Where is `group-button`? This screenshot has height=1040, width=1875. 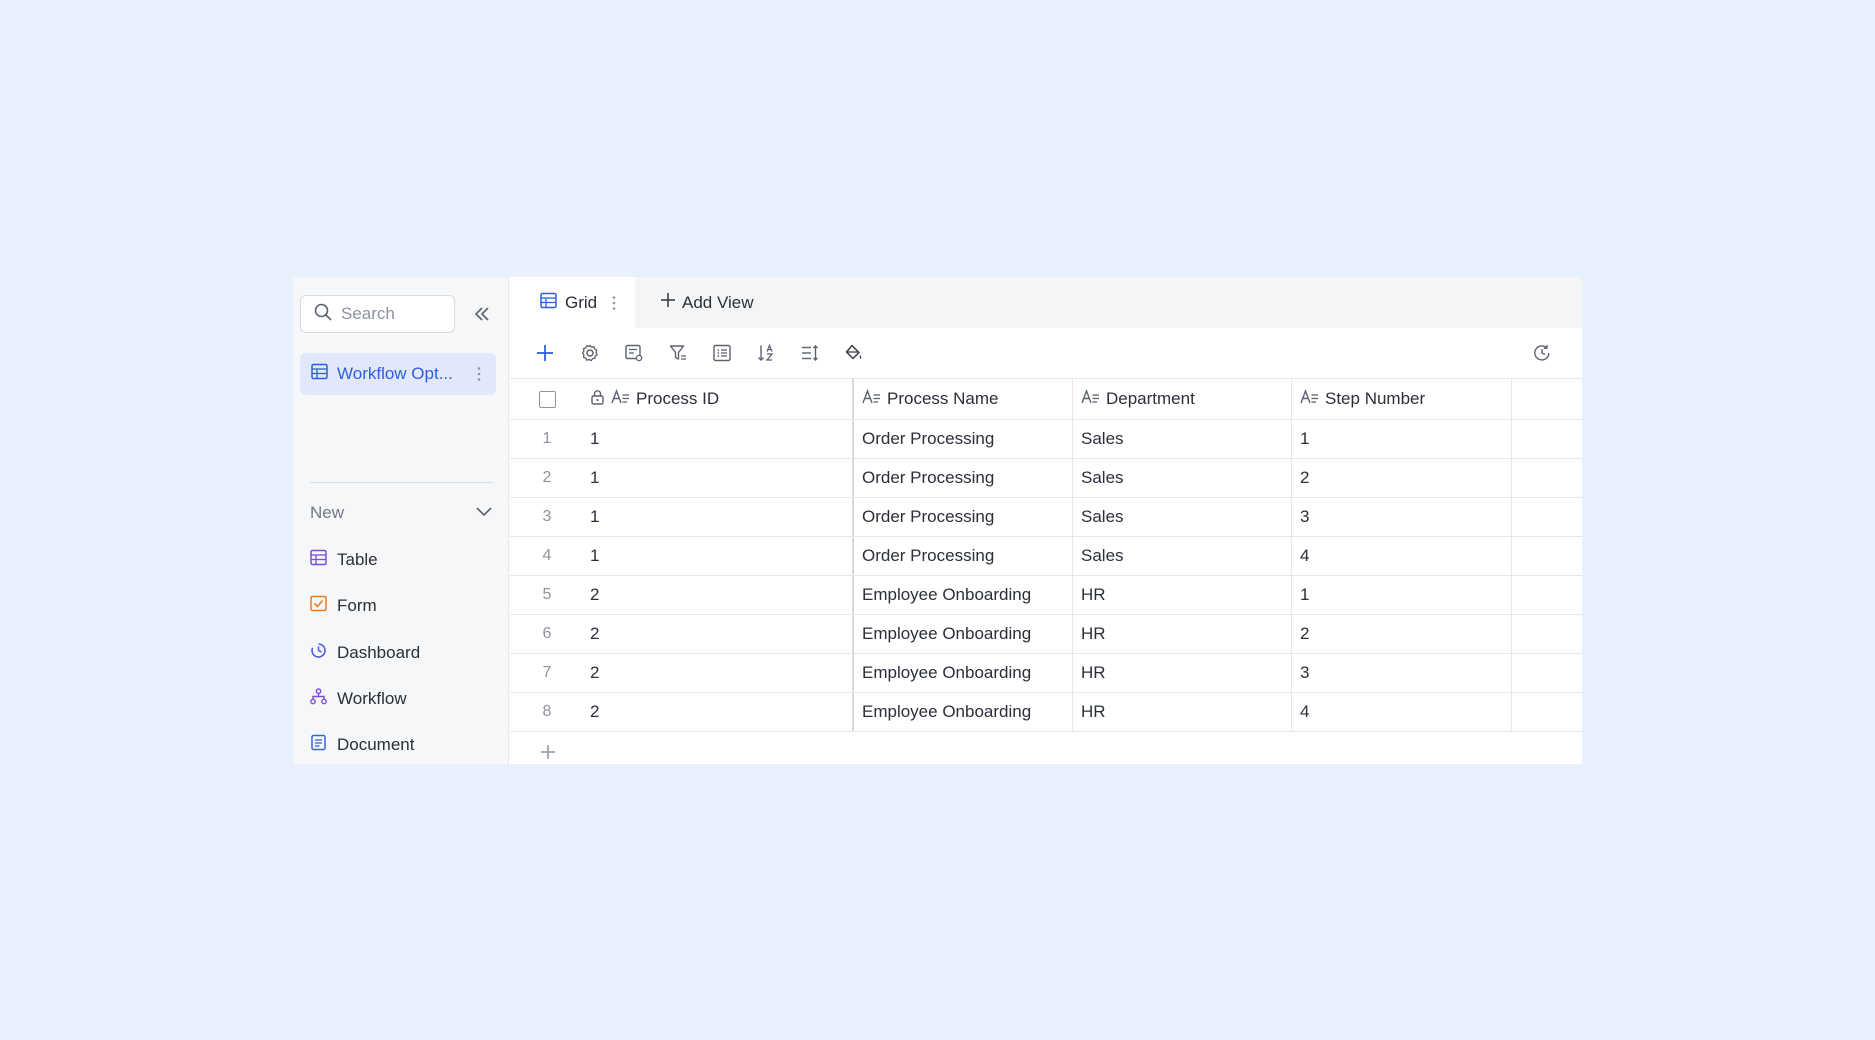 group-button is located at coordinates (722, 353).